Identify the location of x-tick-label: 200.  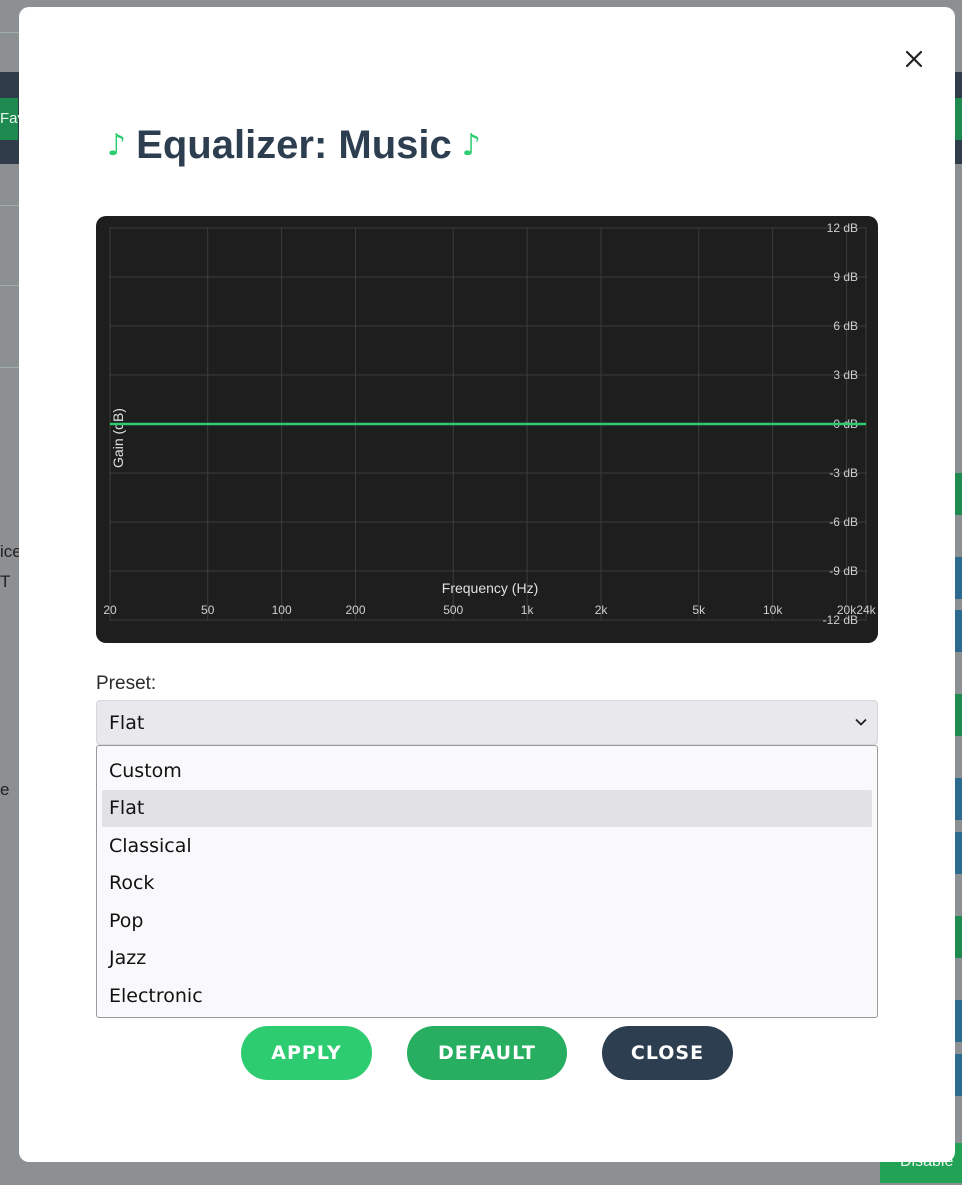
(356, 610).